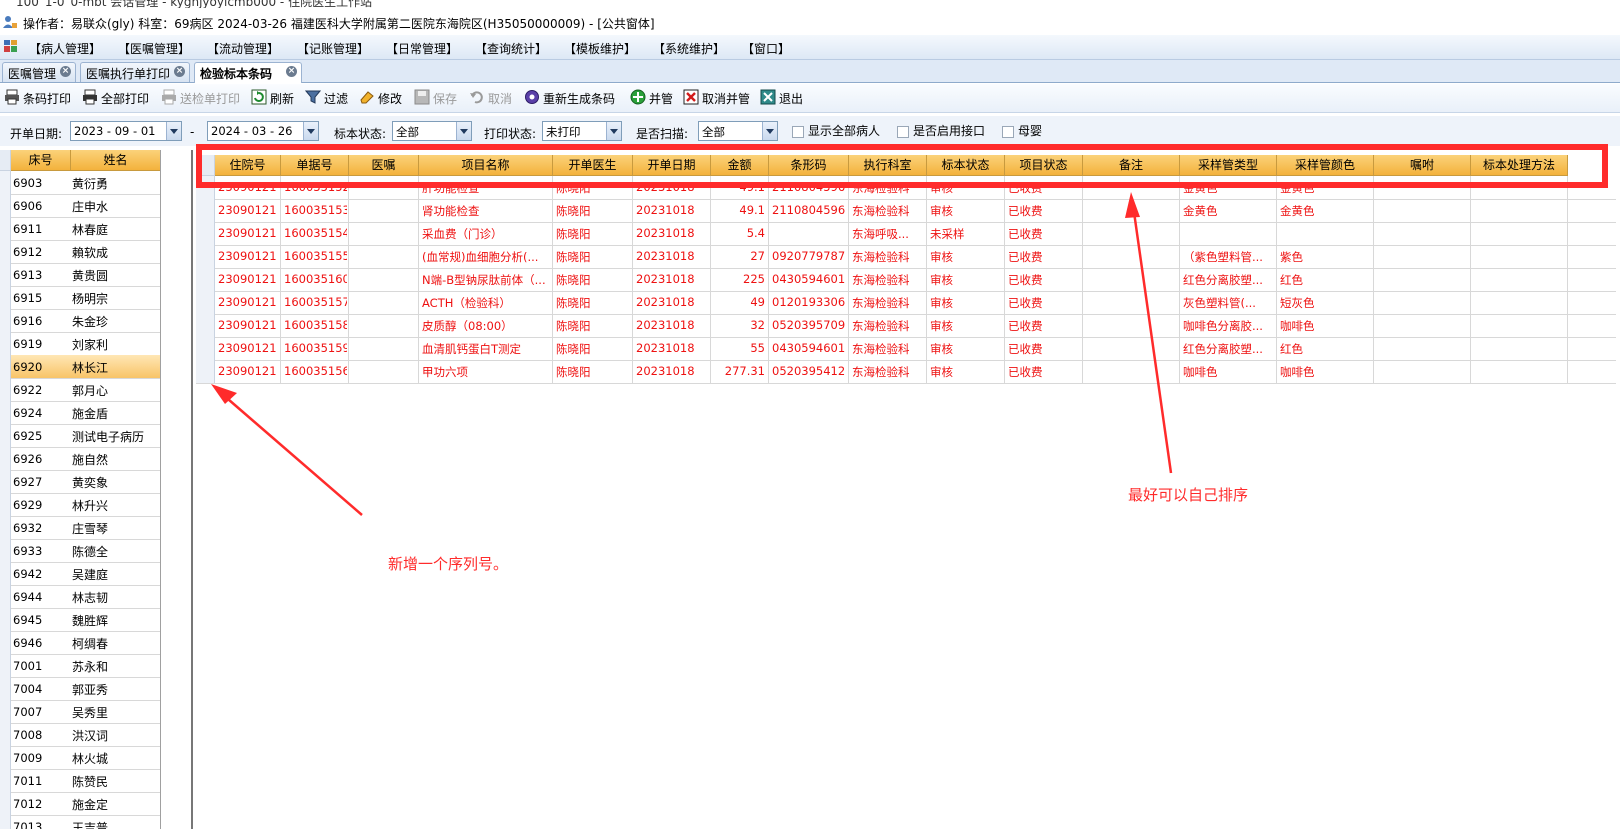  What do you see at coordinates (80, 436) in the screenshot?
I see `patient-row: 6925 测试电子病历` at bounding box center [80, 436].